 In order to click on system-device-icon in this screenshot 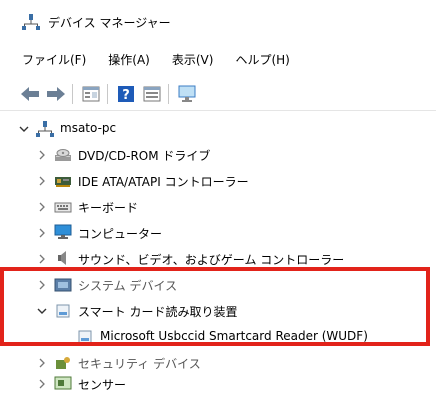, I will do `click(63, 285)`.